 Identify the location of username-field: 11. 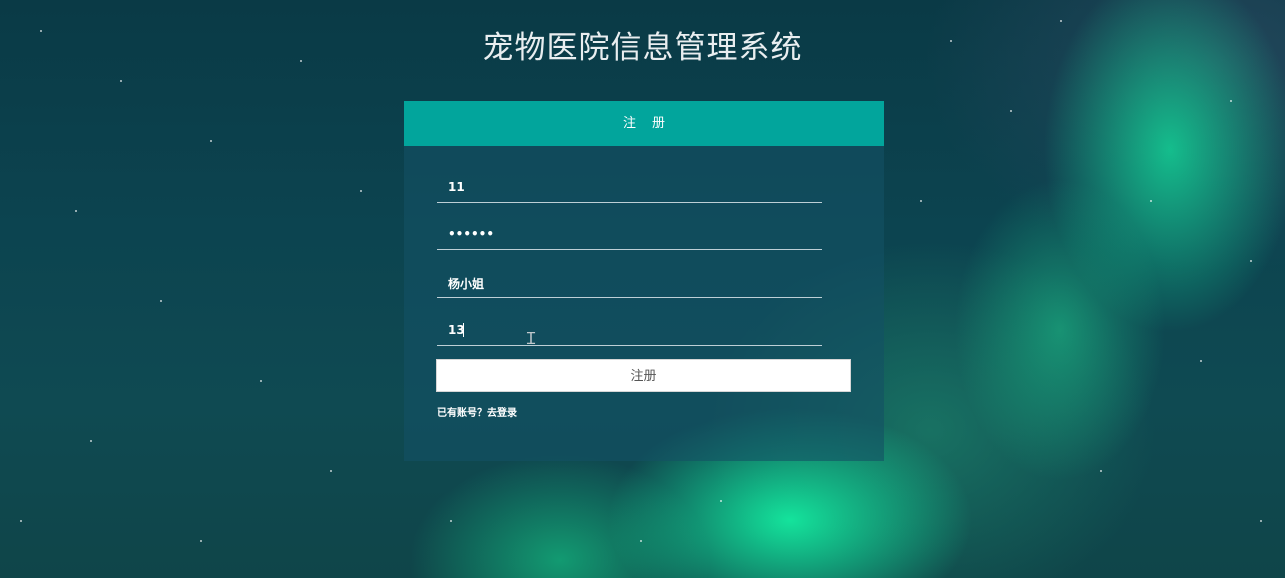
(629, 187).